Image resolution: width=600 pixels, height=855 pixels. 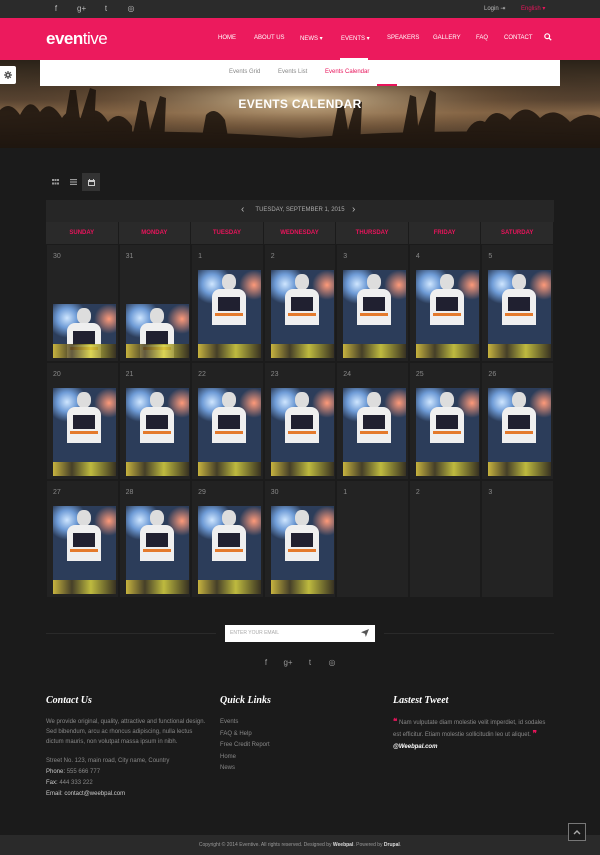 What do you see at coordinates (129, 374) in the screenshot?
I see `day-number: 21` at bounding box center [129, 374].